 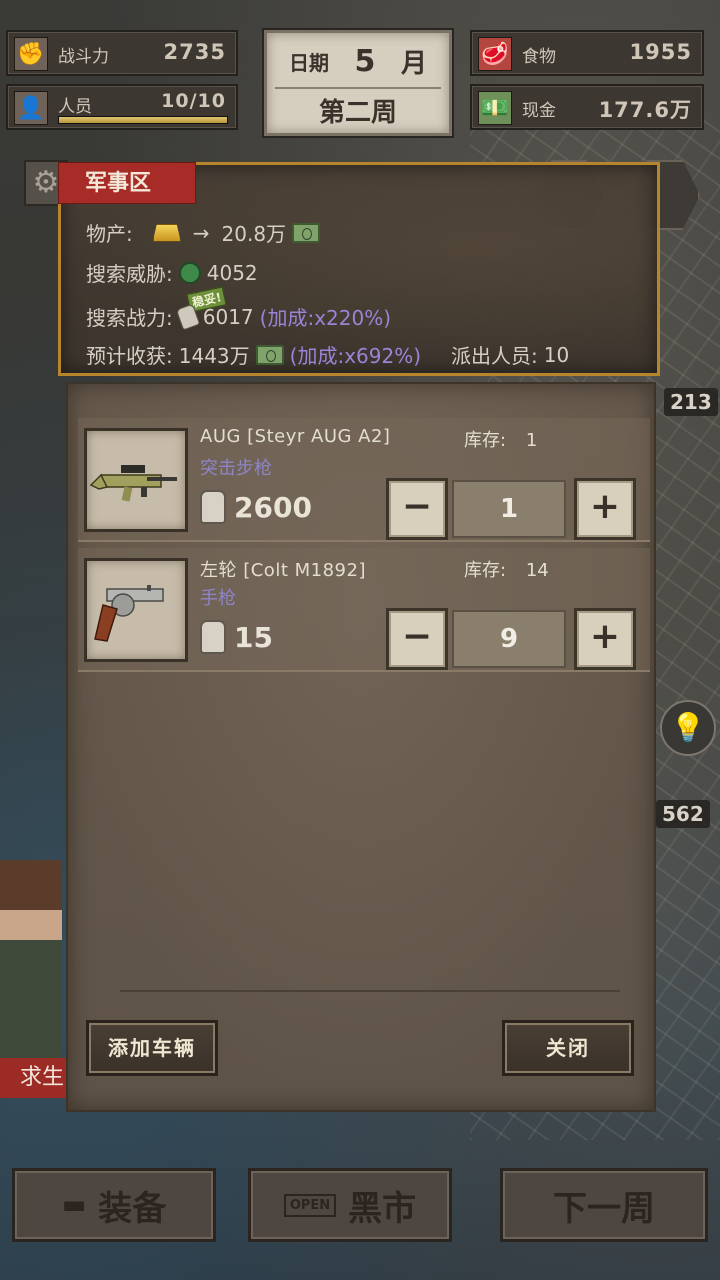 What do you see at coordinates (152, 1048) in the screenshot?
I see `add-vehicle-button: 添加车辆` at bounding box center [152, 1048].